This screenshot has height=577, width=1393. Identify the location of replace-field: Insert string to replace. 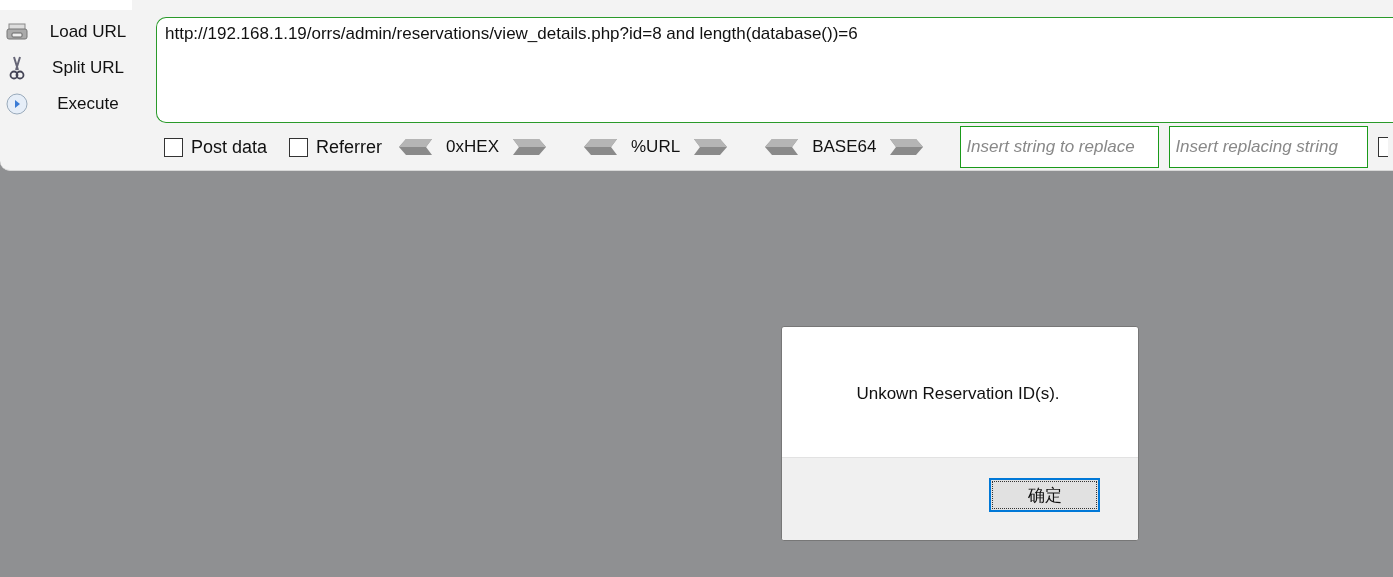
(1060, 147).